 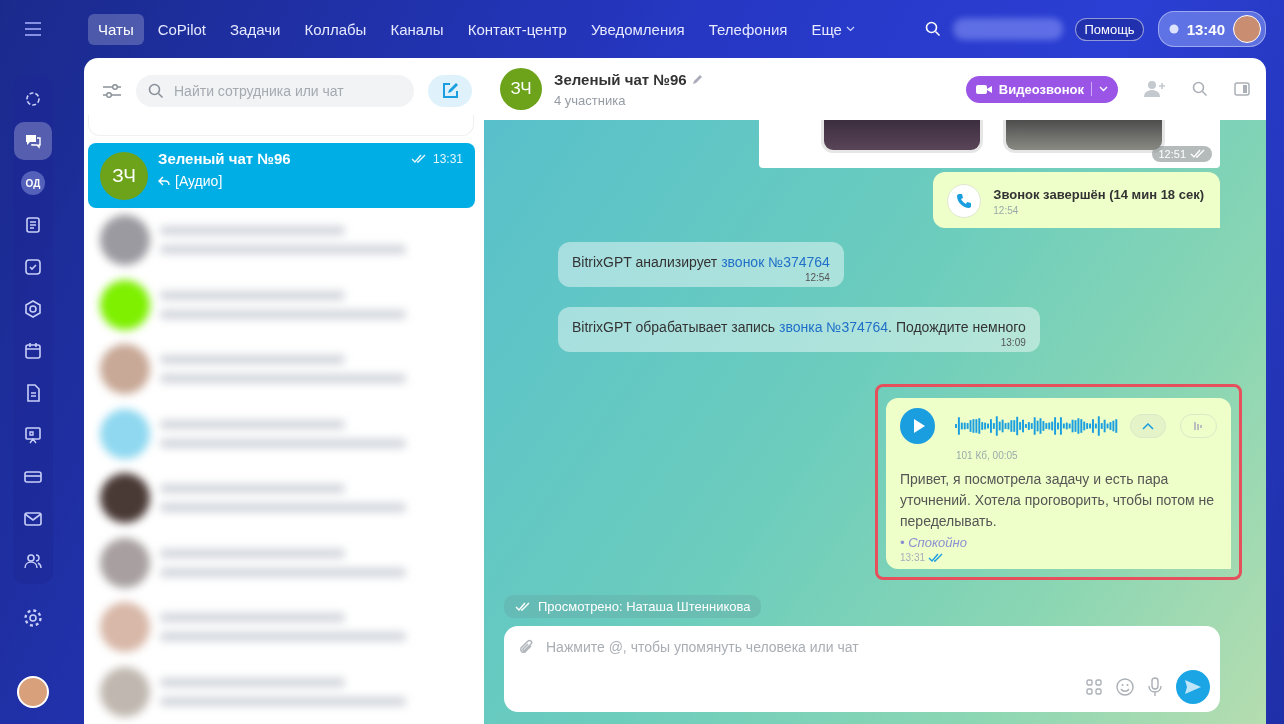 What do you see at coordinates (33, 435) in the screenshot?
I see `presentation-icon` at bounding box center [33, 435].